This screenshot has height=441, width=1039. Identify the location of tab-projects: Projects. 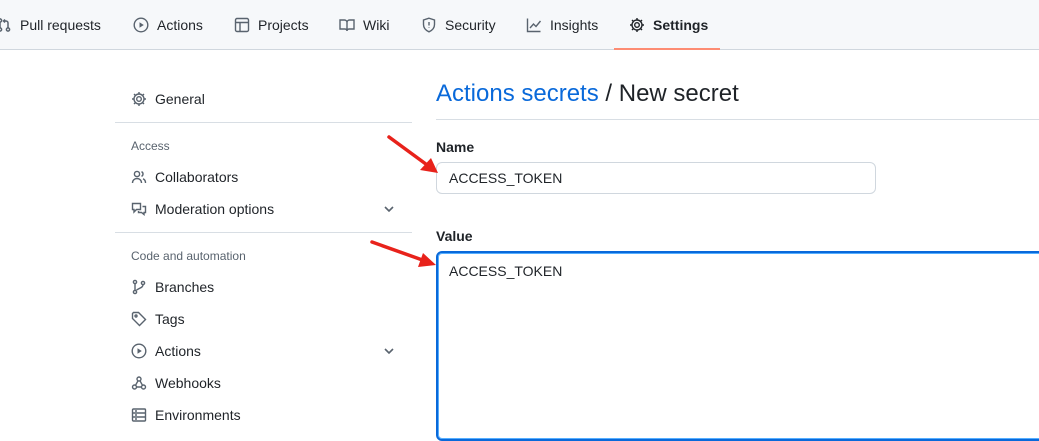
(271, 25).